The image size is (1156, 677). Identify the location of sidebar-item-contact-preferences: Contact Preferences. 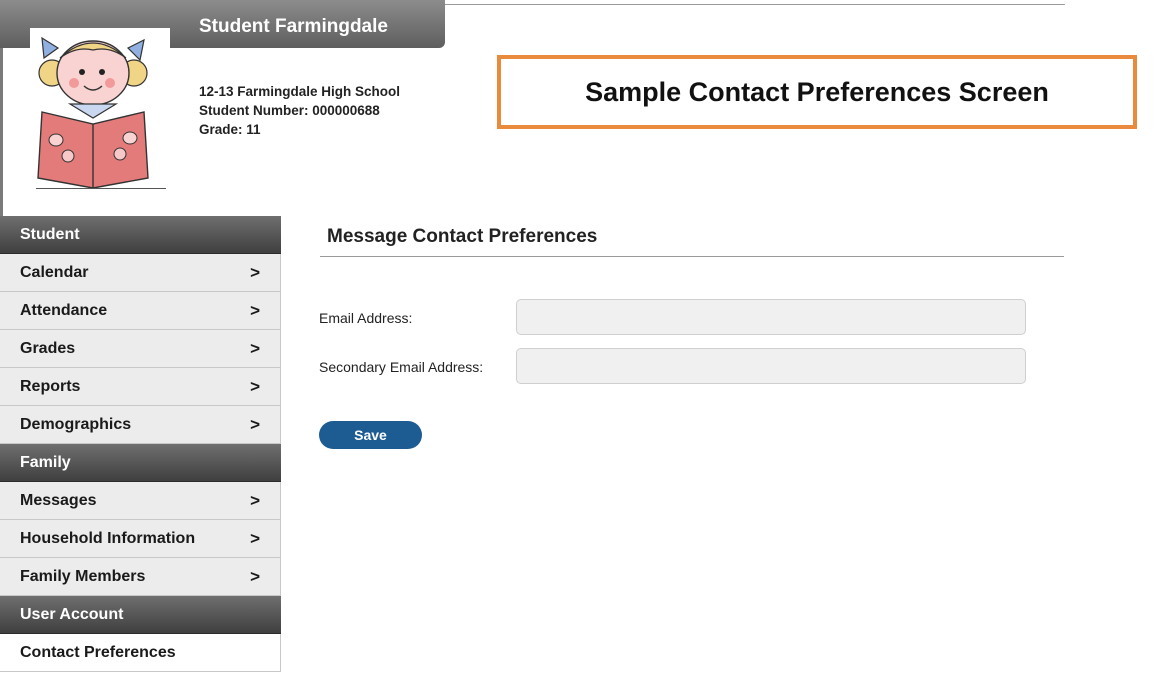
(140, 653).